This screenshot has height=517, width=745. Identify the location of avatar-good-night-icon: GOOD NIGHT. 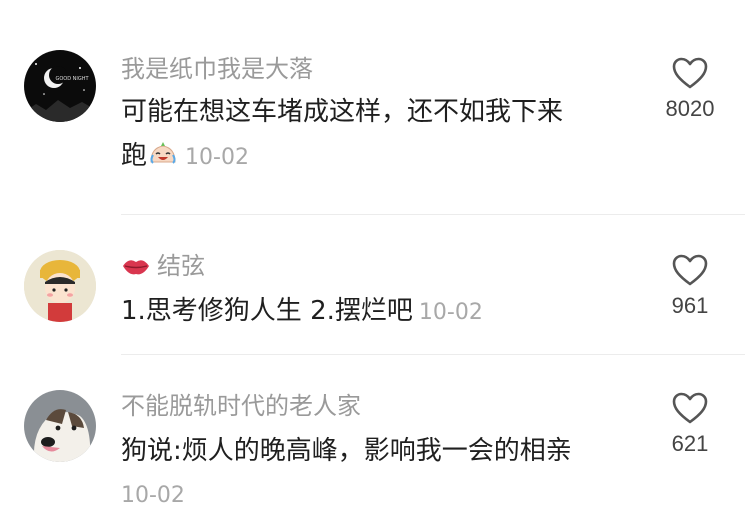
(60, 86).